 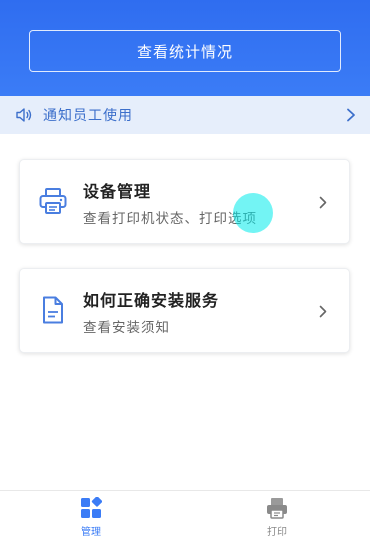 What do you see at coordinates (91, 532) in the screenshot?
I see `tab-label: 管理` at bounding box center [91, 532].